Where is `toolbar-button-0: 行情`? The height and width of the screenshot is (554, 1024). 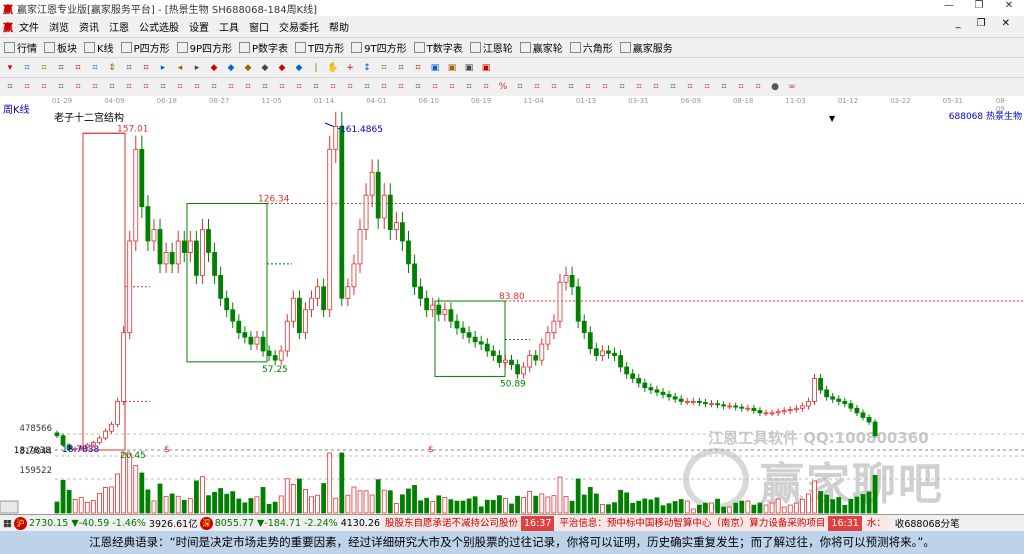 toolbar-button-0: 行情 is located at coordinates (20, 47).